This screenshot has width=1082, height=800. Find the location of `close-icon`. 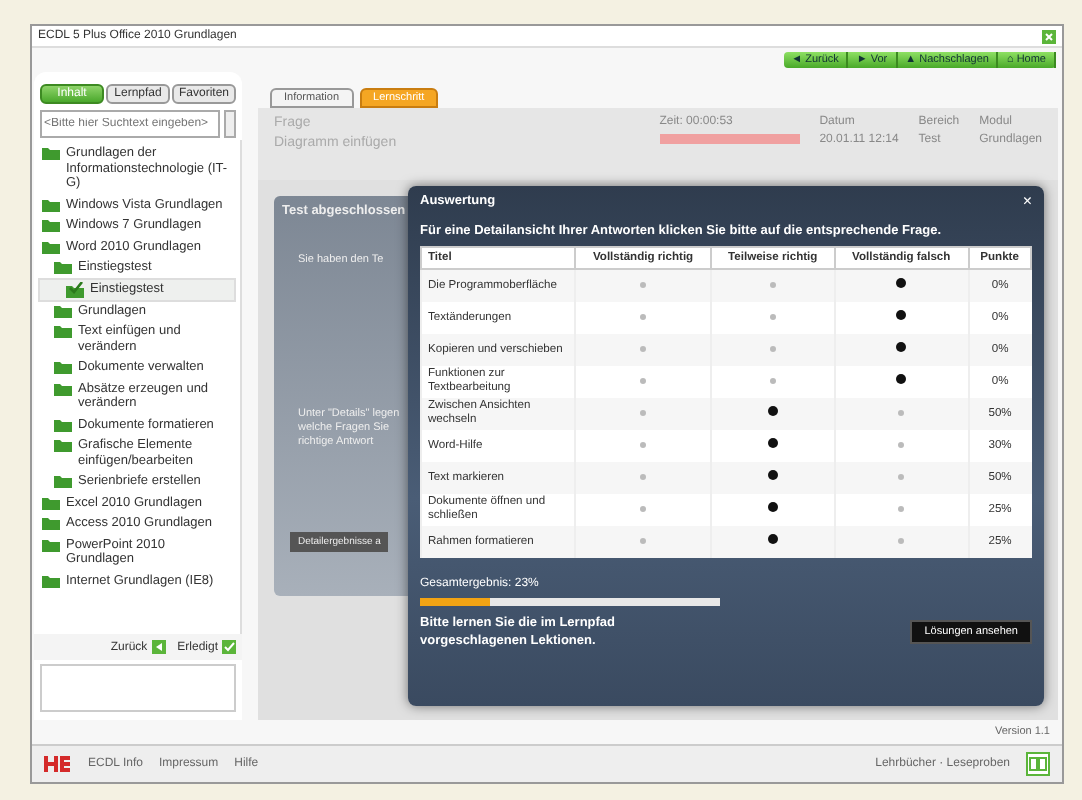

close-icon is located at coordinates (1049, 36).